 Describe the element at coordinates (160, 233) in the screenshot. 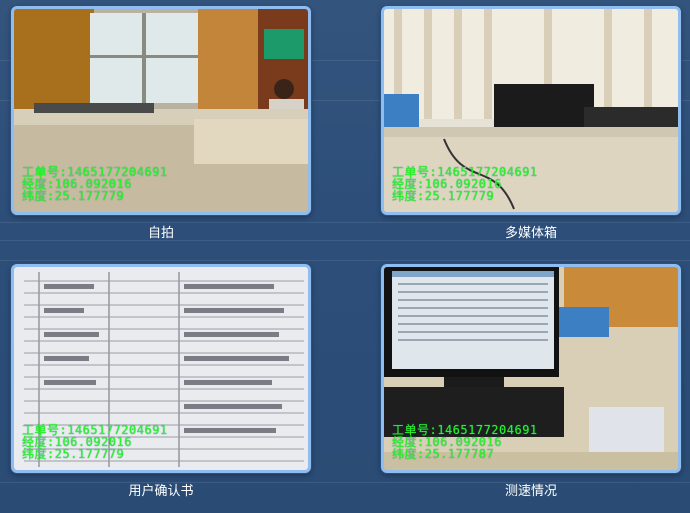

I see `photo-caption: 自拍` at that location.